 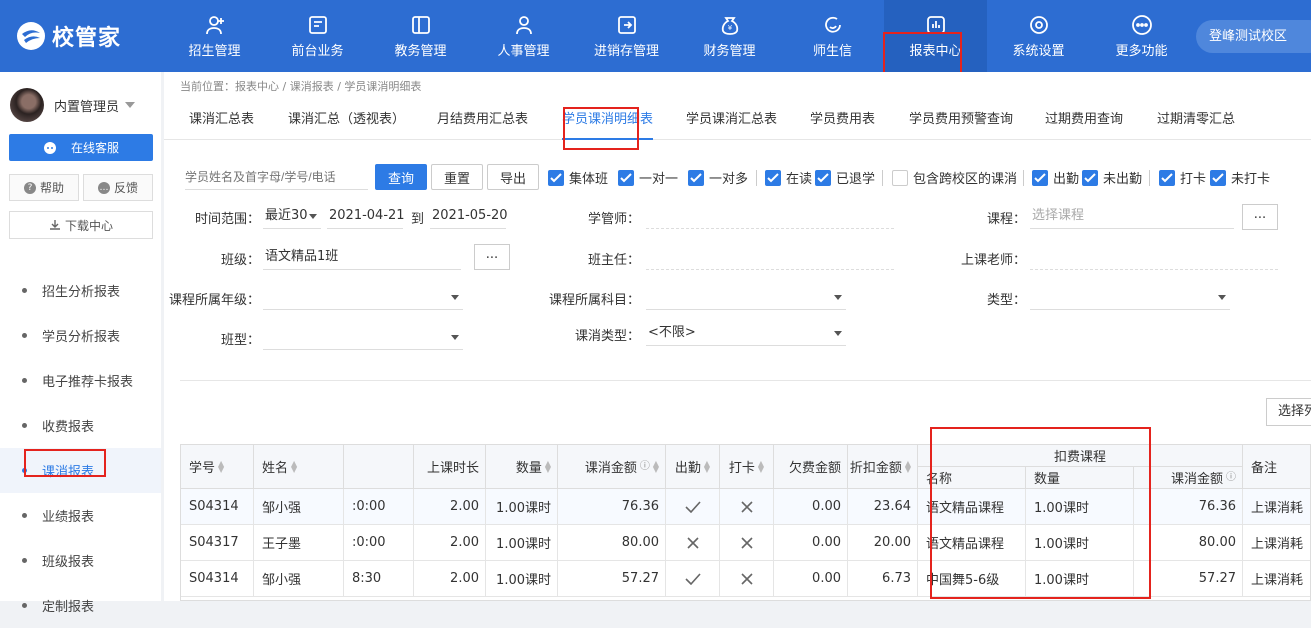 I want to click on date-to-input: 2021-05-20, so click(x=469, y=216).